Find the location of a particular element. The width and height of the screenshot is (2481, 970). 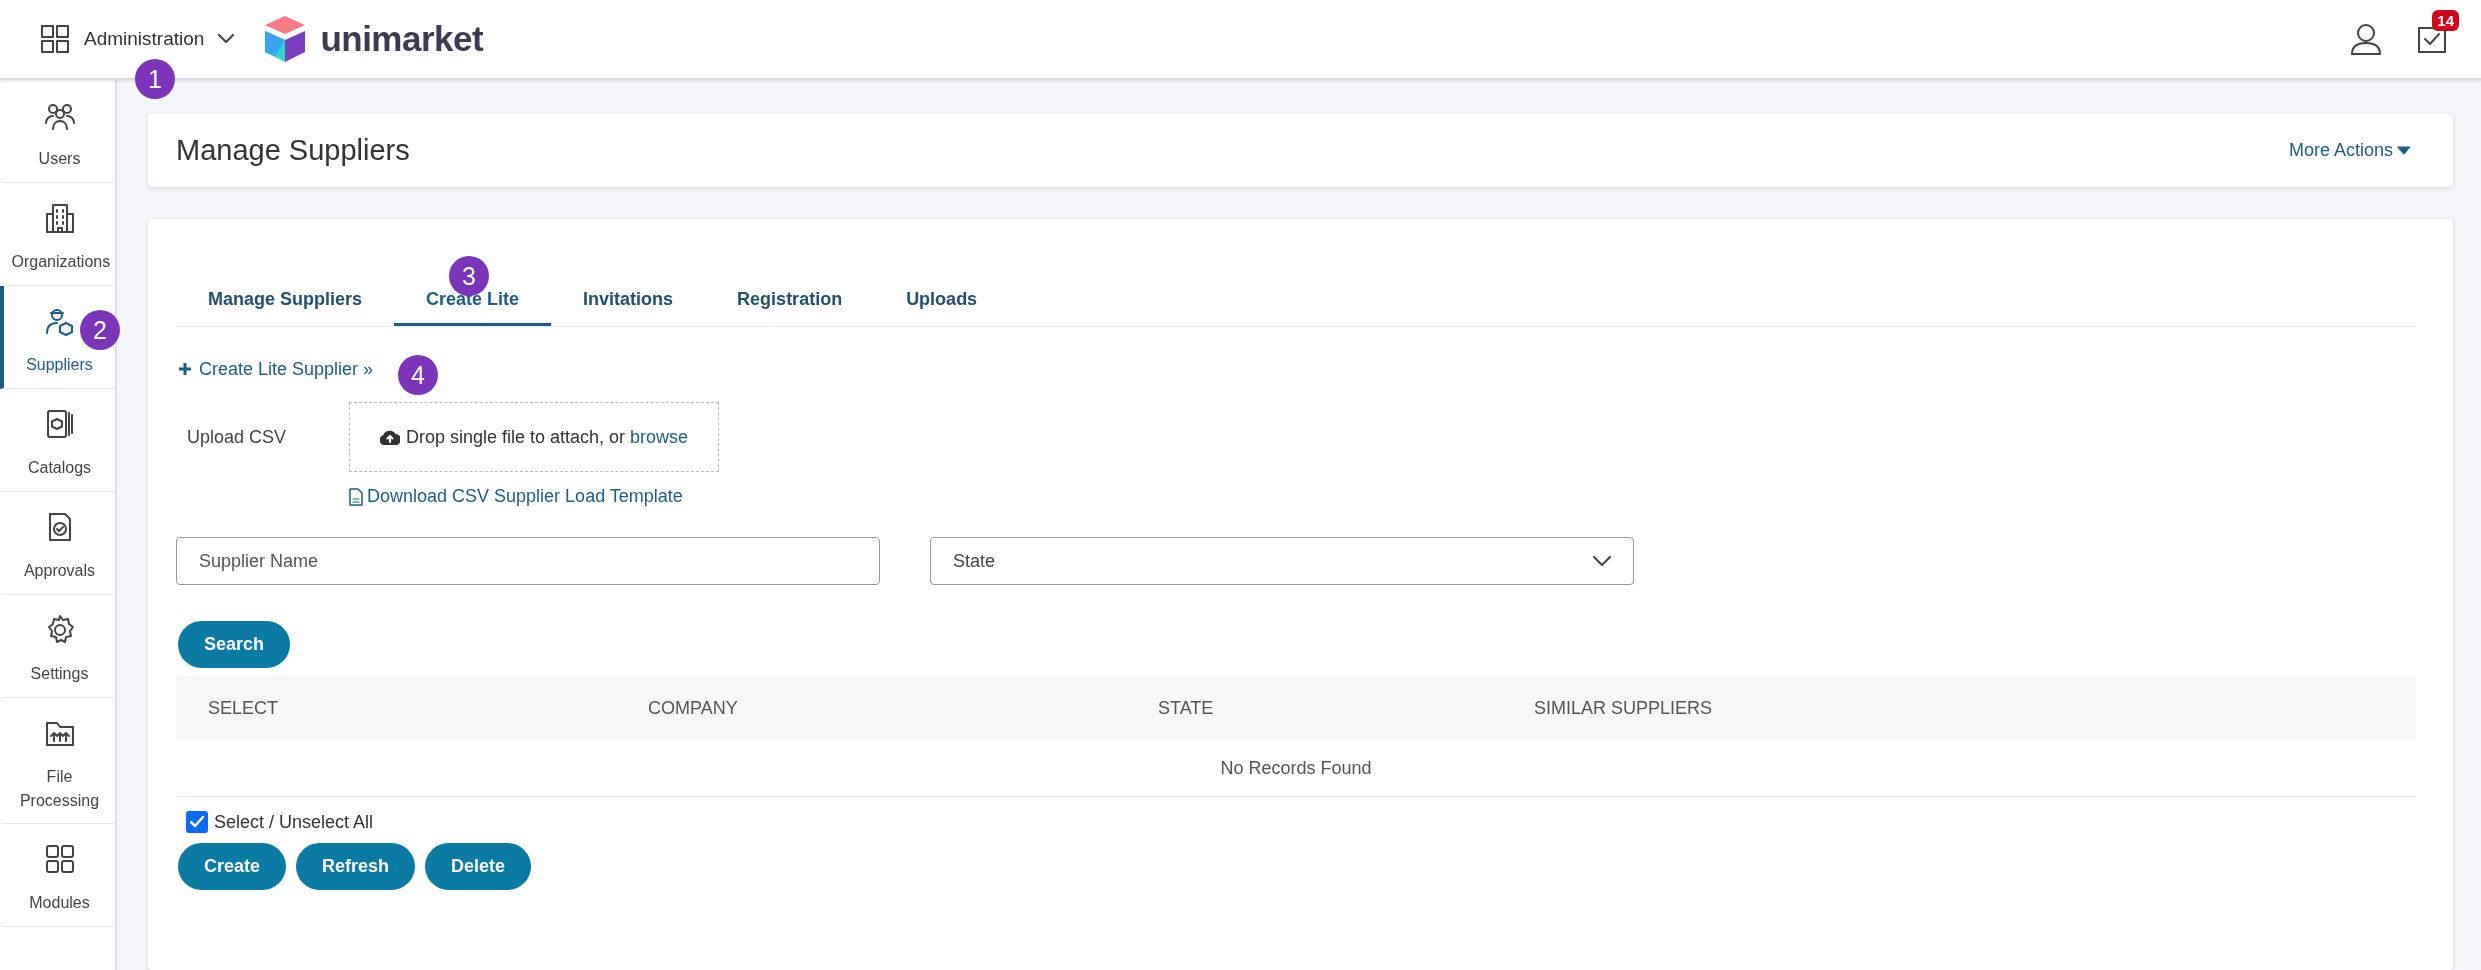

browse-link: browse is located at coordinates (659, 436).